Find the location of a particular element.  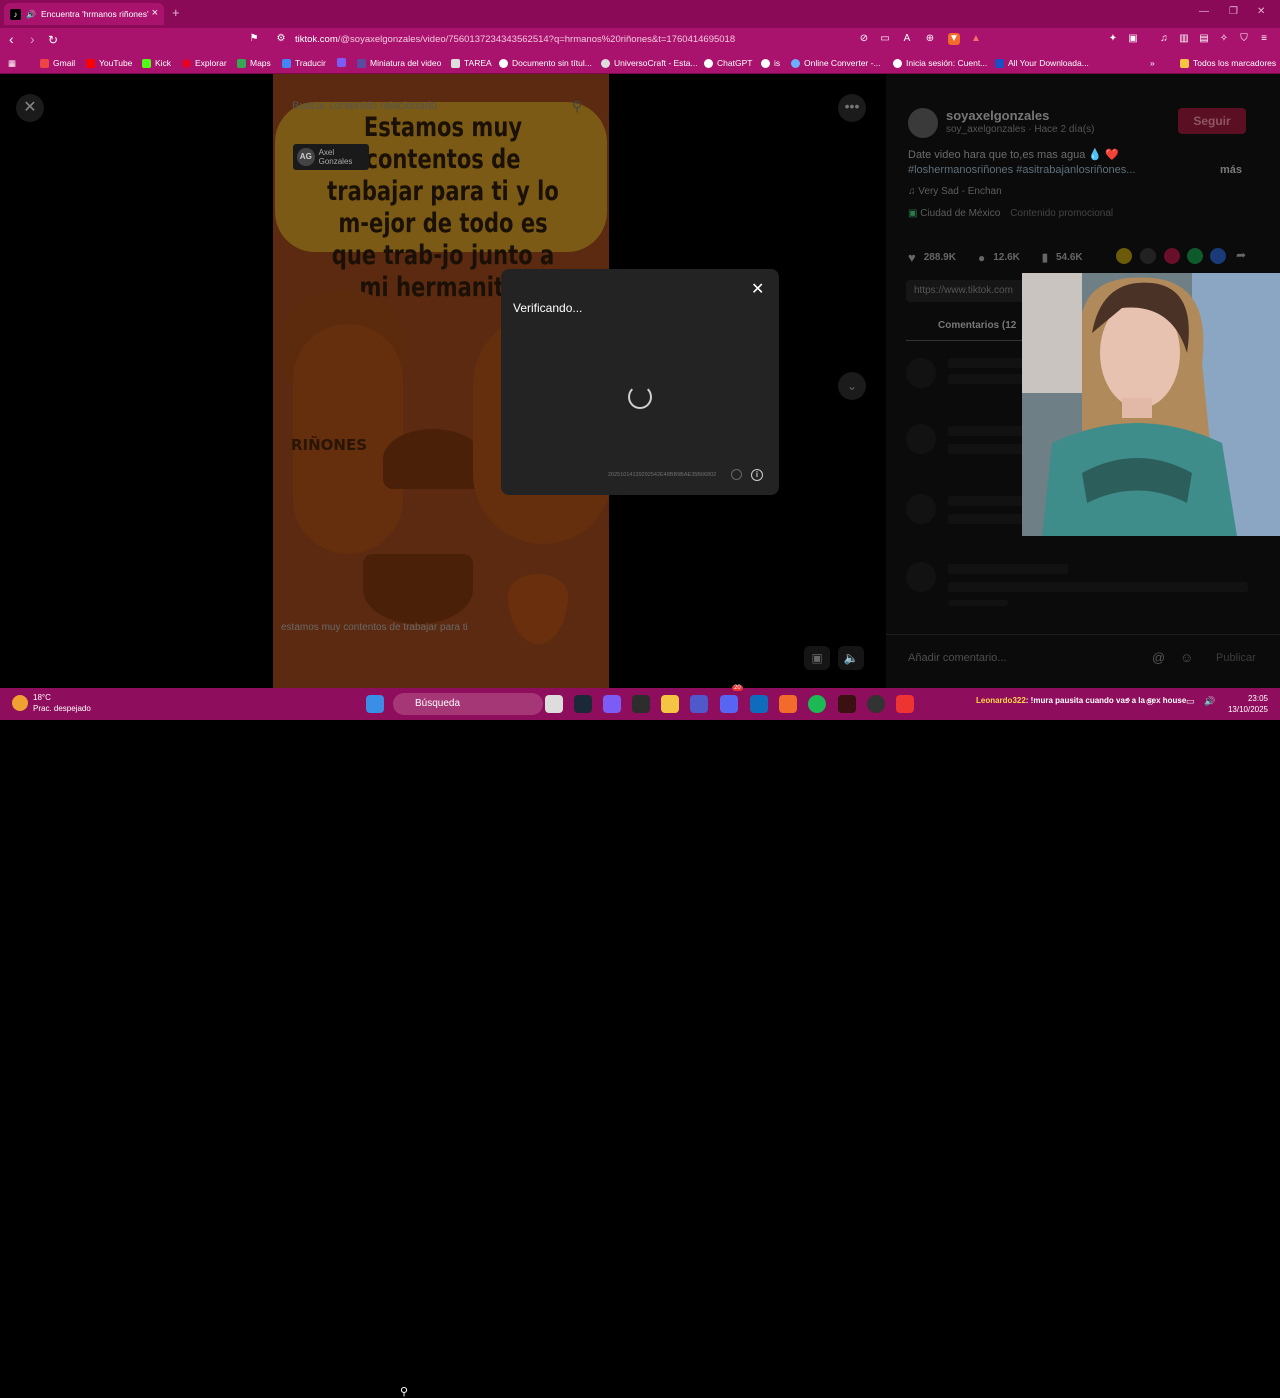

steam-icon is located at coordinates (583, 704).